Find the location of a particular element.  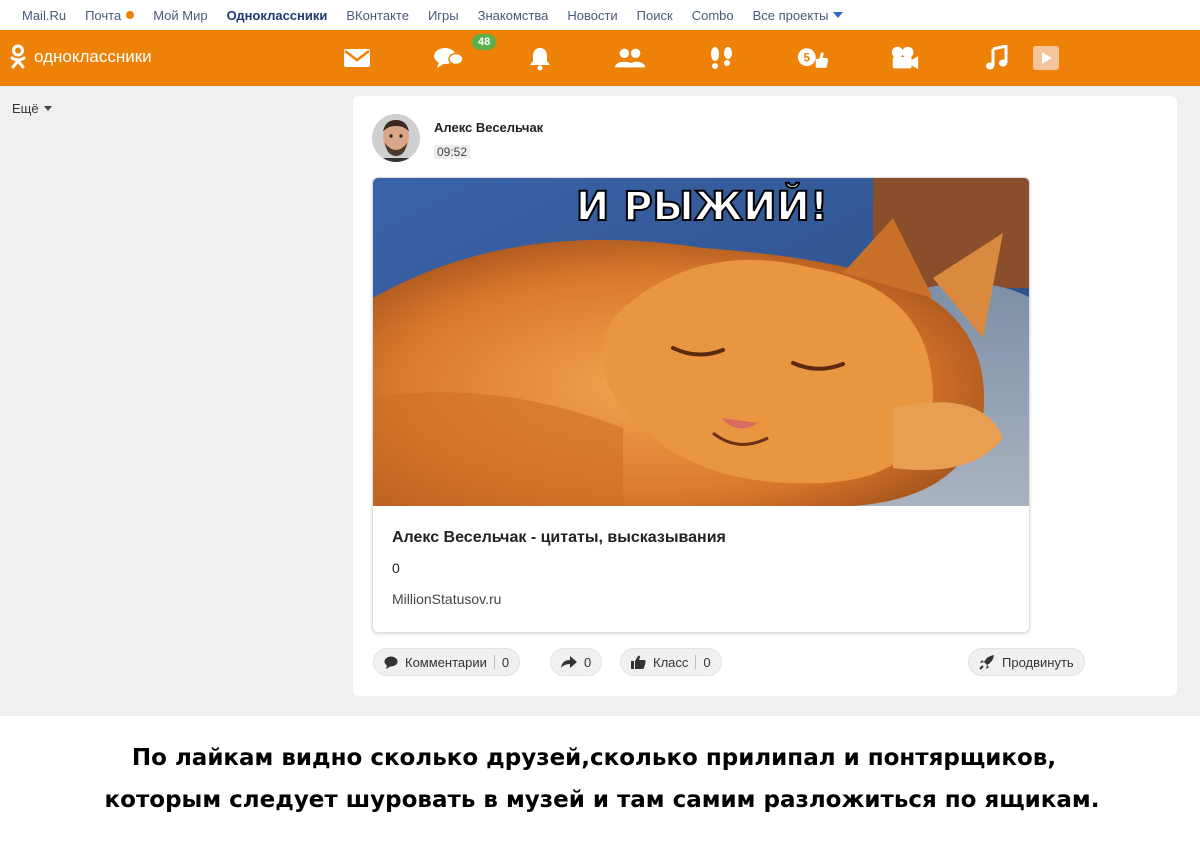

portal-link-all-projects-label: Все проекты is located at coordinates (790, 15).